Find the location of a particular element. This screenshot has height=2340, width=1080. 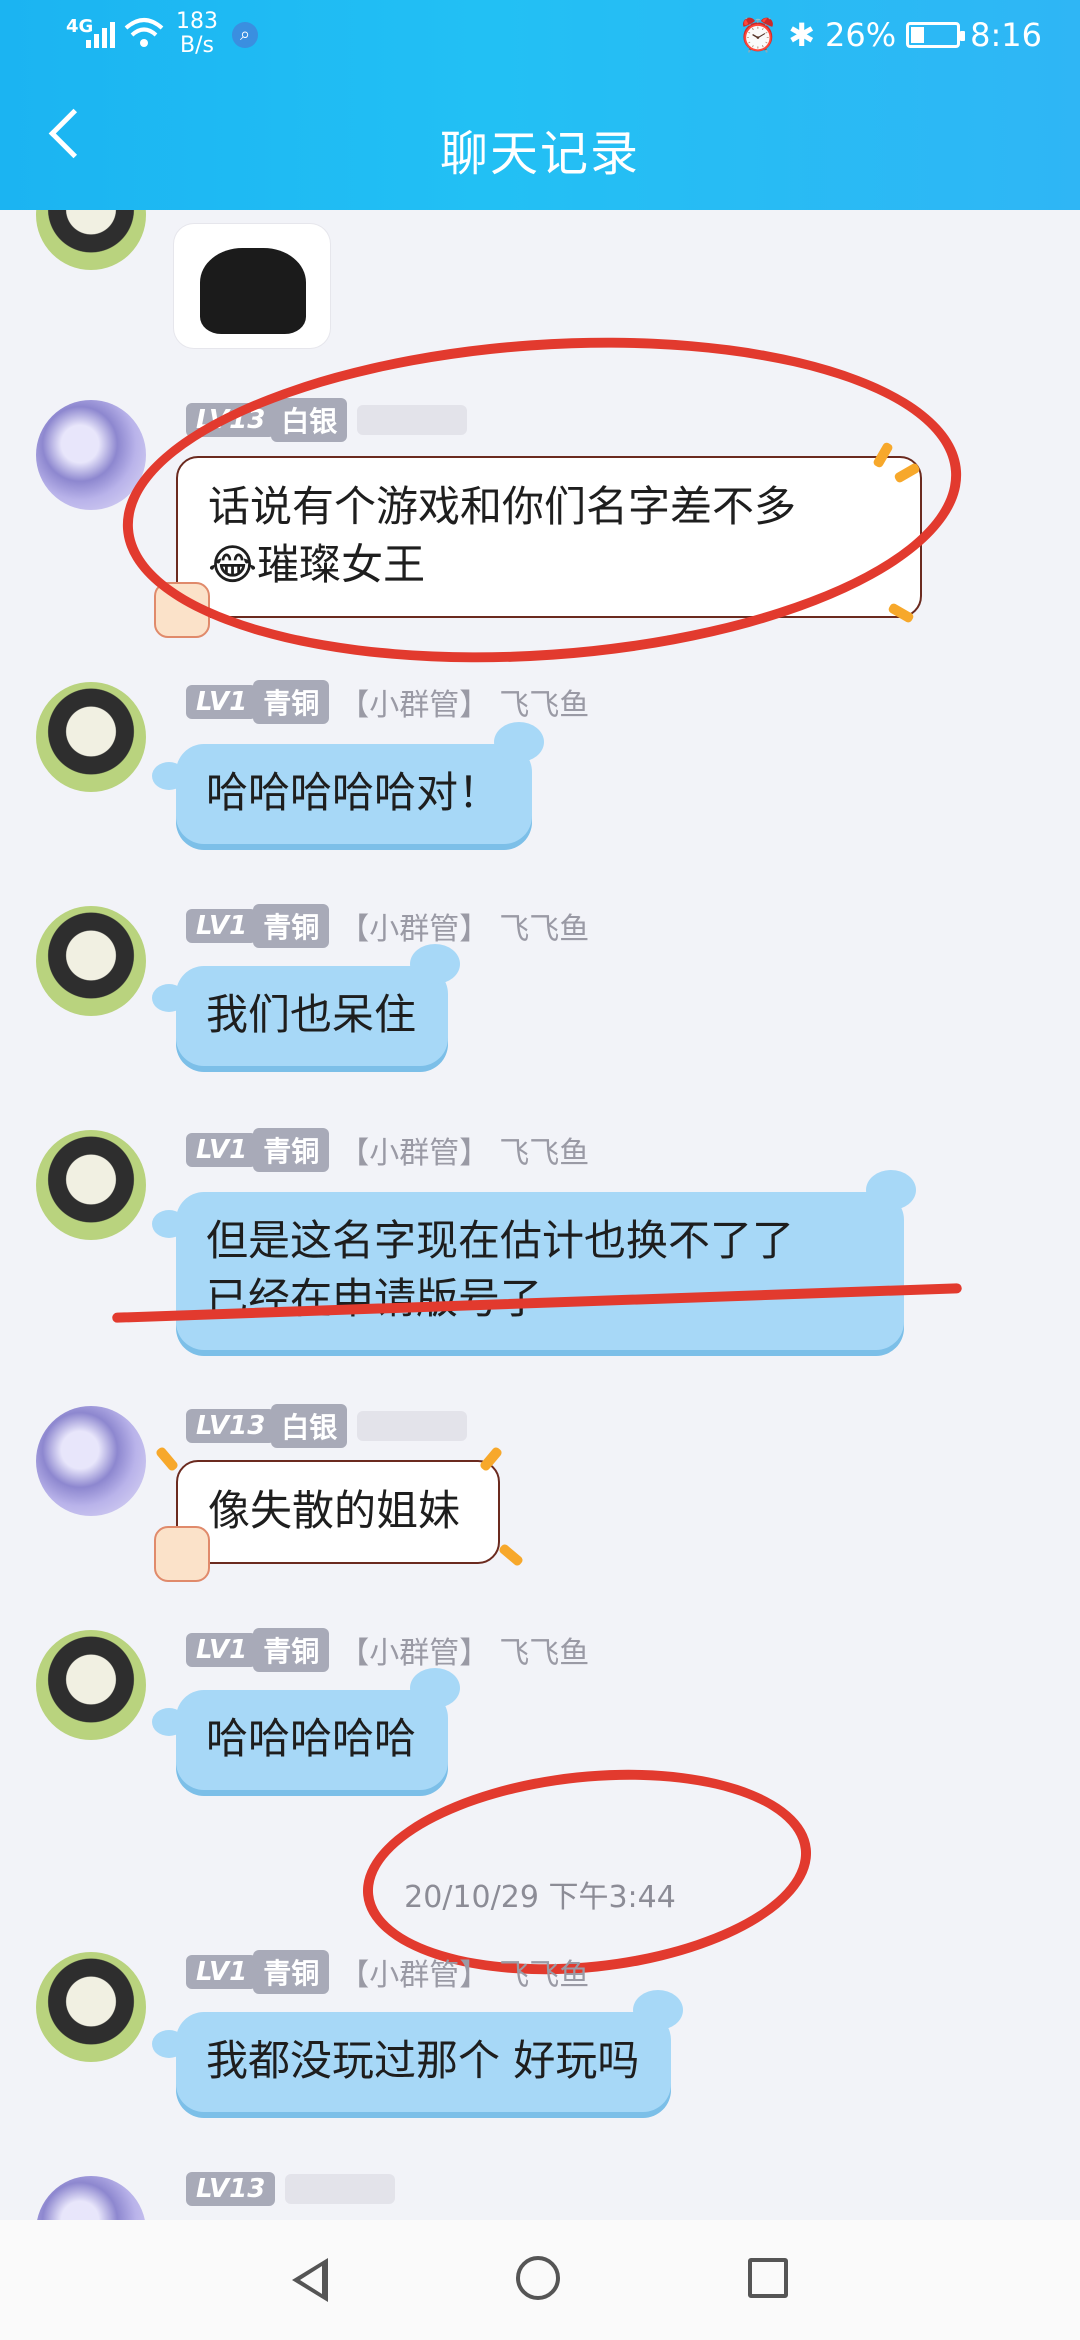

sticker-image is located at coordinates (252, 286).